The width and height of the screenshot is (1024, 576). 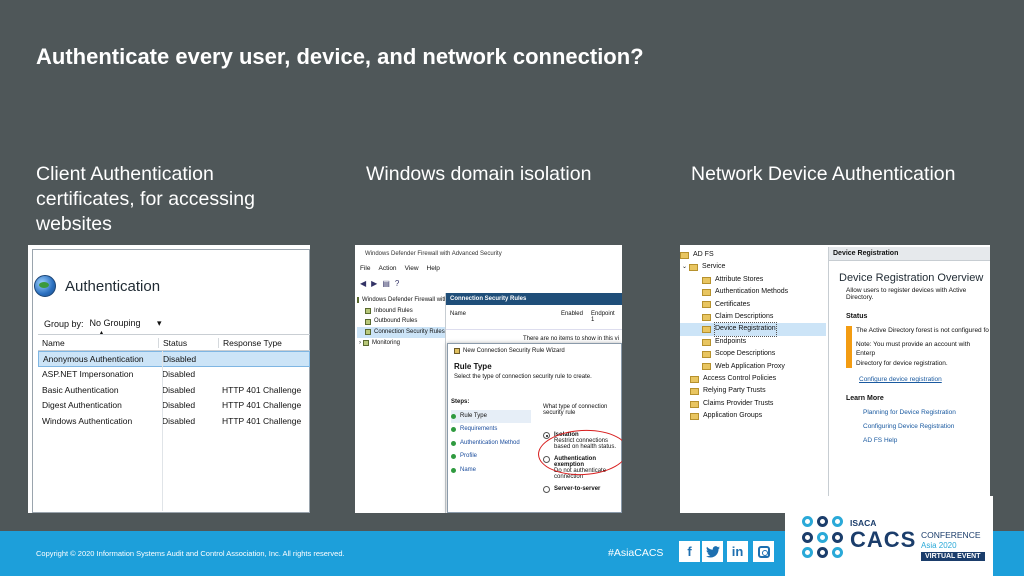 What do you see at coordinates (731, 341) in the screenshot?
I see `tree-item-label: Endpoints` at bounding box center [731, 341].